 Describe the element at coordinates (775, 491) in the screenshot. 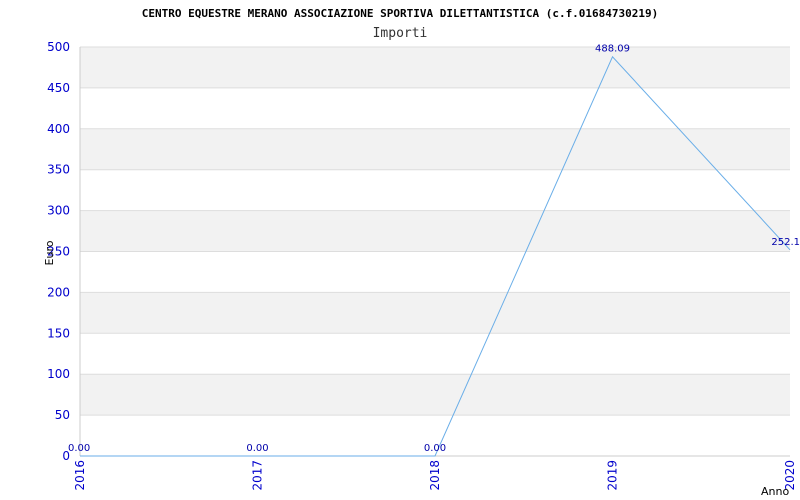

I see `x-axis-label: Anno` at that location.